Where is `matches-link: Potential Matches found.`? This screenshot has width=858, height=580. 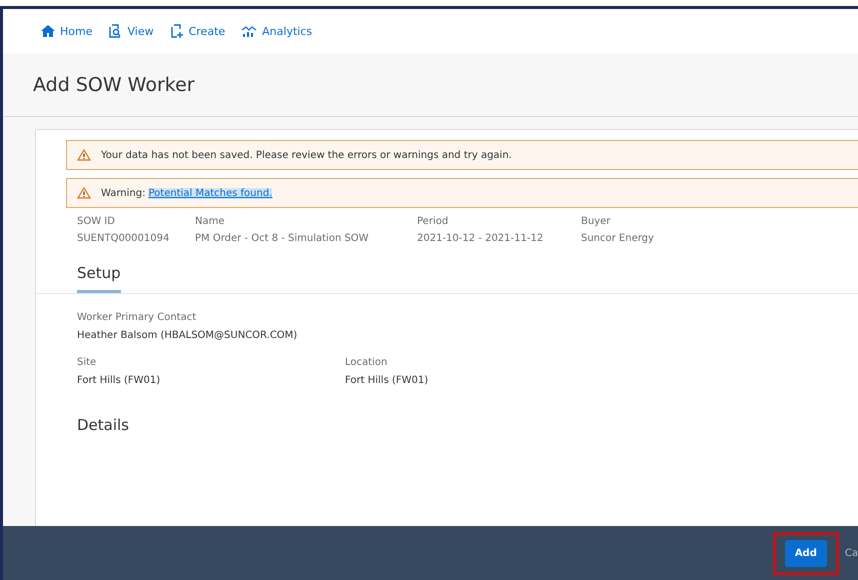
matches-link: Potential Matches found. is located at coordinates (210, 193).